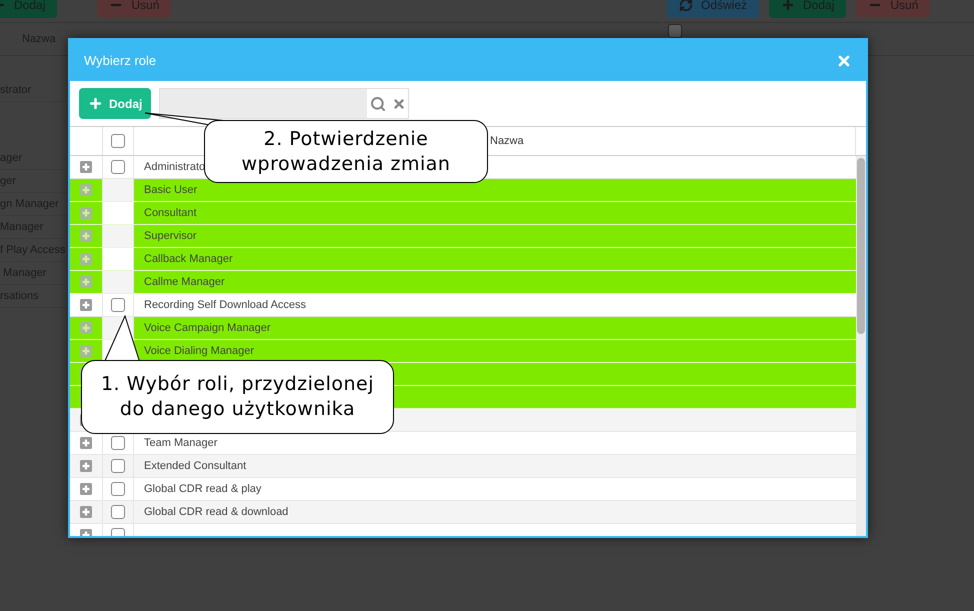 The image size is (974, 611). I want to click on role-name: Extended Consultant, so click(195, 466).